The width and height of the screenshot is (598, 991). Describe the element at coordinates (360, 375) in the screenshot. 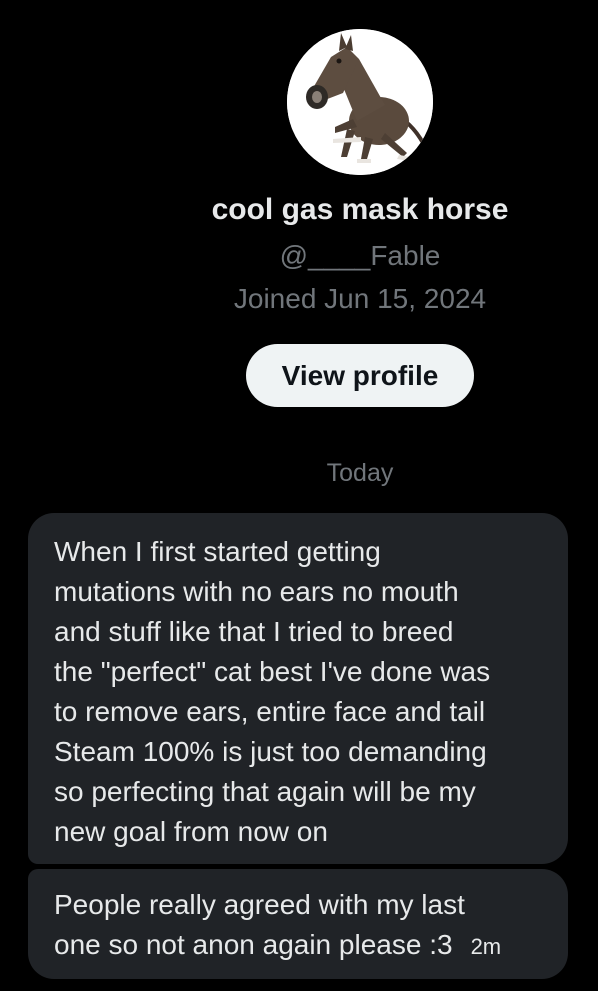

I see `view-profile-button: View profile` at that location.